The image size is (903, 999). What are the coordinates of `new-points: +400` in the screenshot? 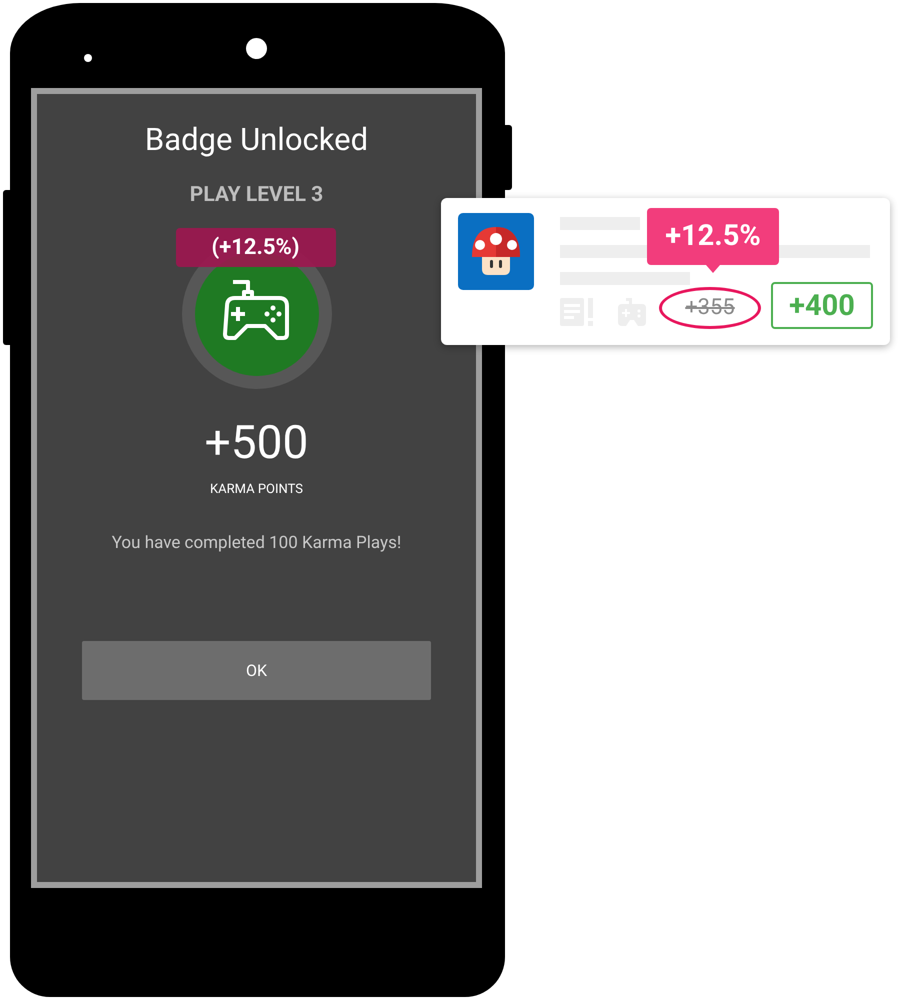 It's located at (822, 305).